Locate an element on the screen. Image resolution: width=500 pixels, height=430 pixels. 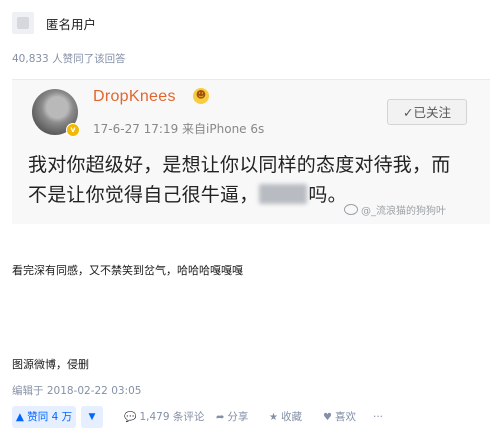
verified-badge-icon: v is located at coordinates (73, 130).